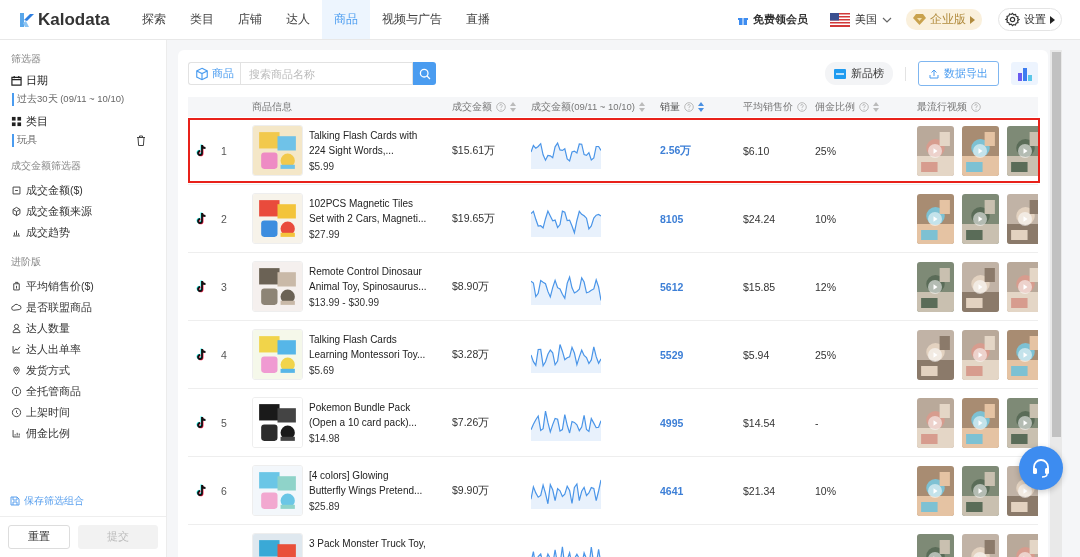 This screenshot has height=557, width=1080. I want to click on filter-option: 是否联盟商品, so click(59, 307).